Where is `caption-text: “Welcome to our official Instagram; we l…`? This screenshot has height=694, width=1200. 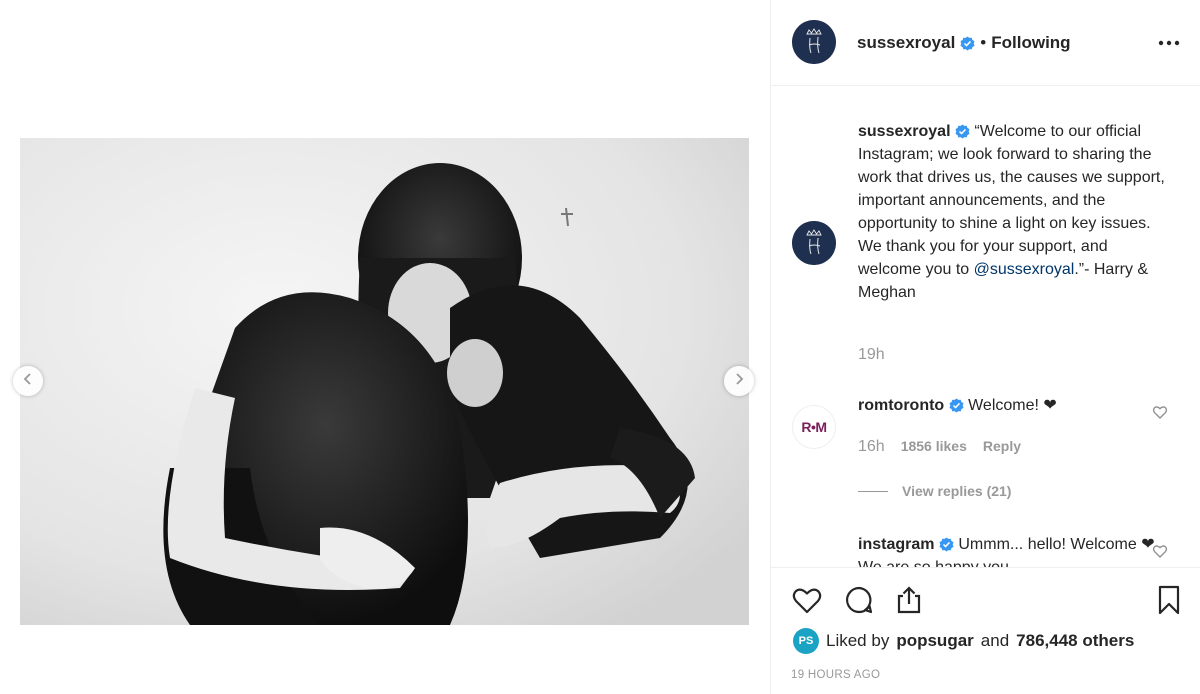 caption-text: “Welcome to our official Instagram; we l… is located at coordinates (1011, 200).